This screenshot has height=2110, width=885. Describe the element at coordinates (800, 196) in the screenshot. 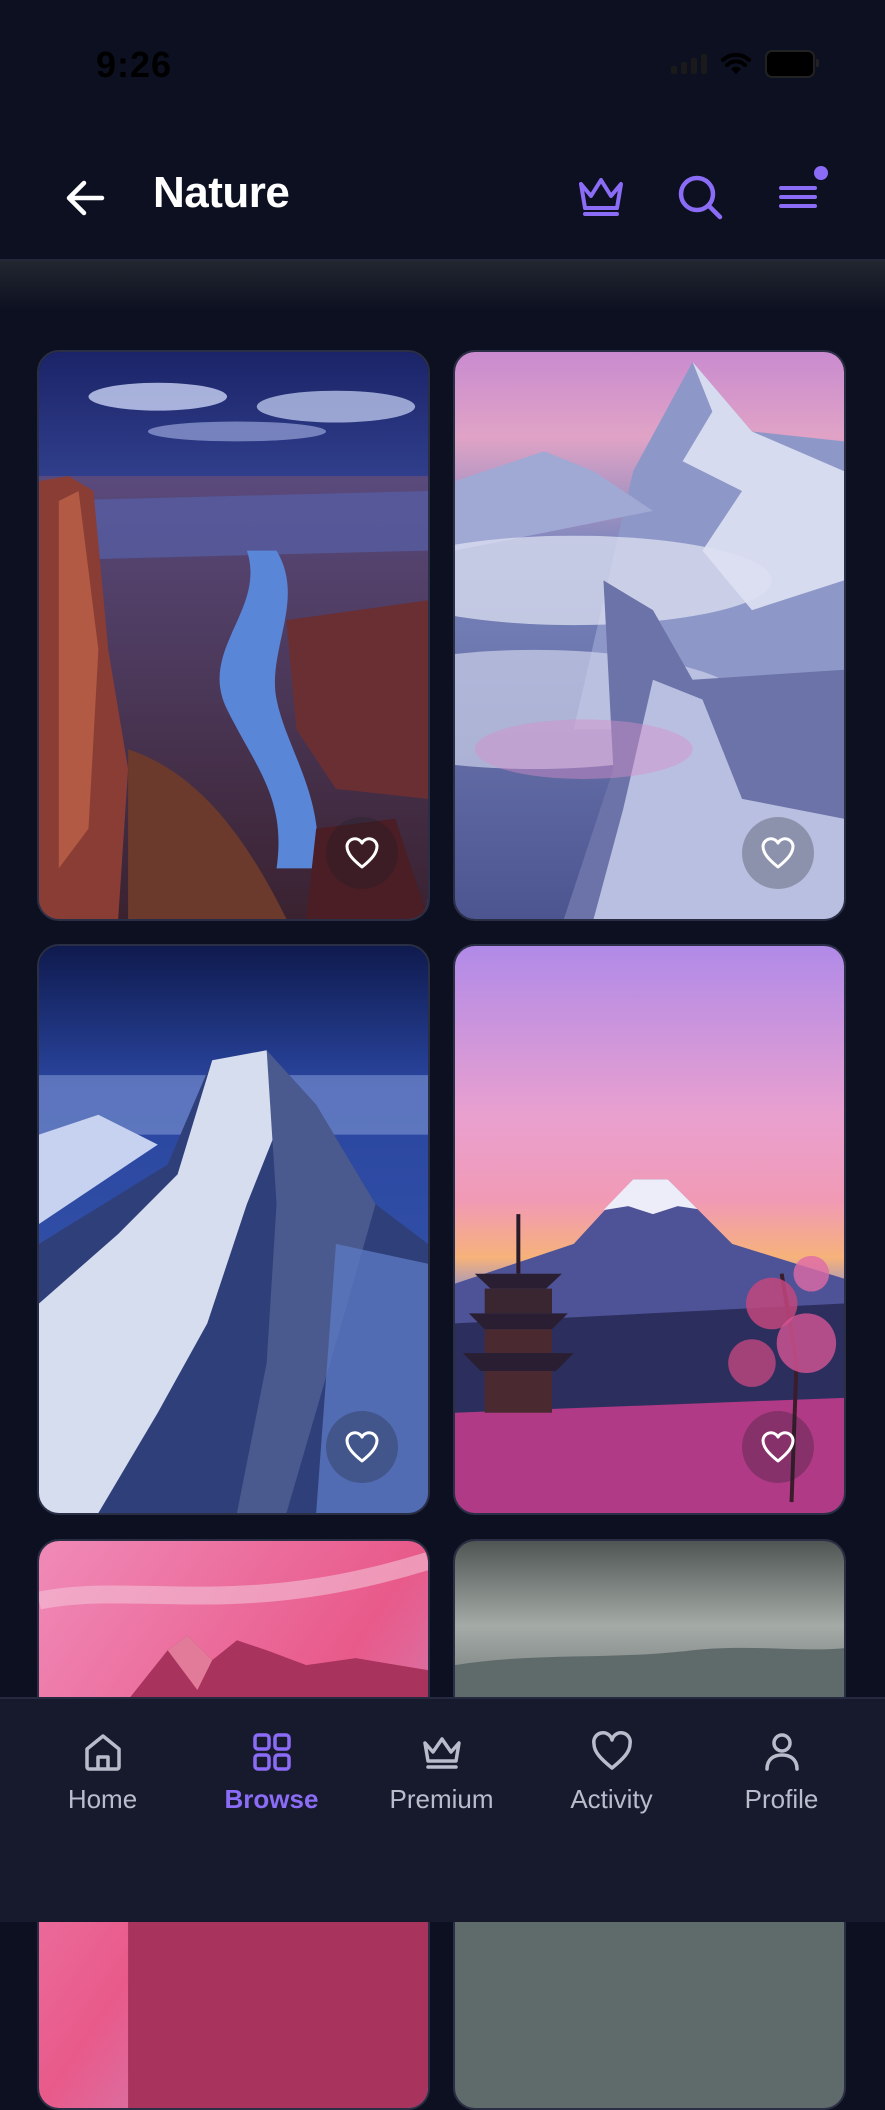

I see `menu-button` at that location.